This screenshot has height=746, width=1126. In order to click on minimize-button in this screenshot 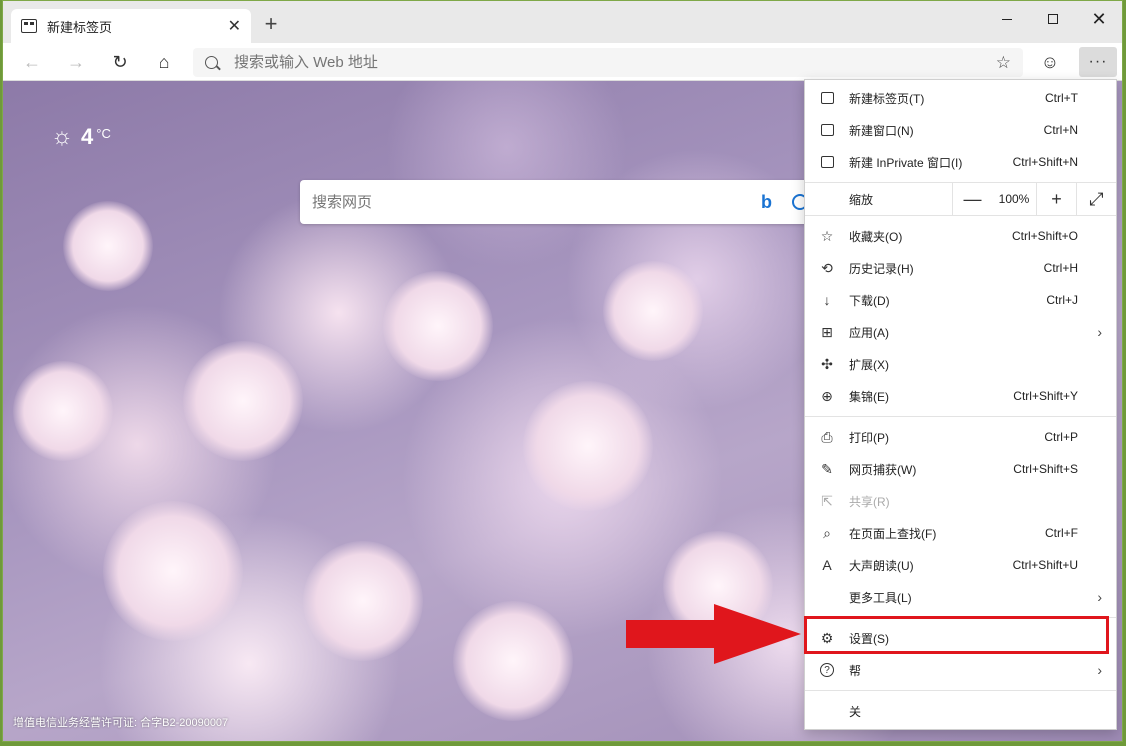, I will do `click(1007, 19)`.